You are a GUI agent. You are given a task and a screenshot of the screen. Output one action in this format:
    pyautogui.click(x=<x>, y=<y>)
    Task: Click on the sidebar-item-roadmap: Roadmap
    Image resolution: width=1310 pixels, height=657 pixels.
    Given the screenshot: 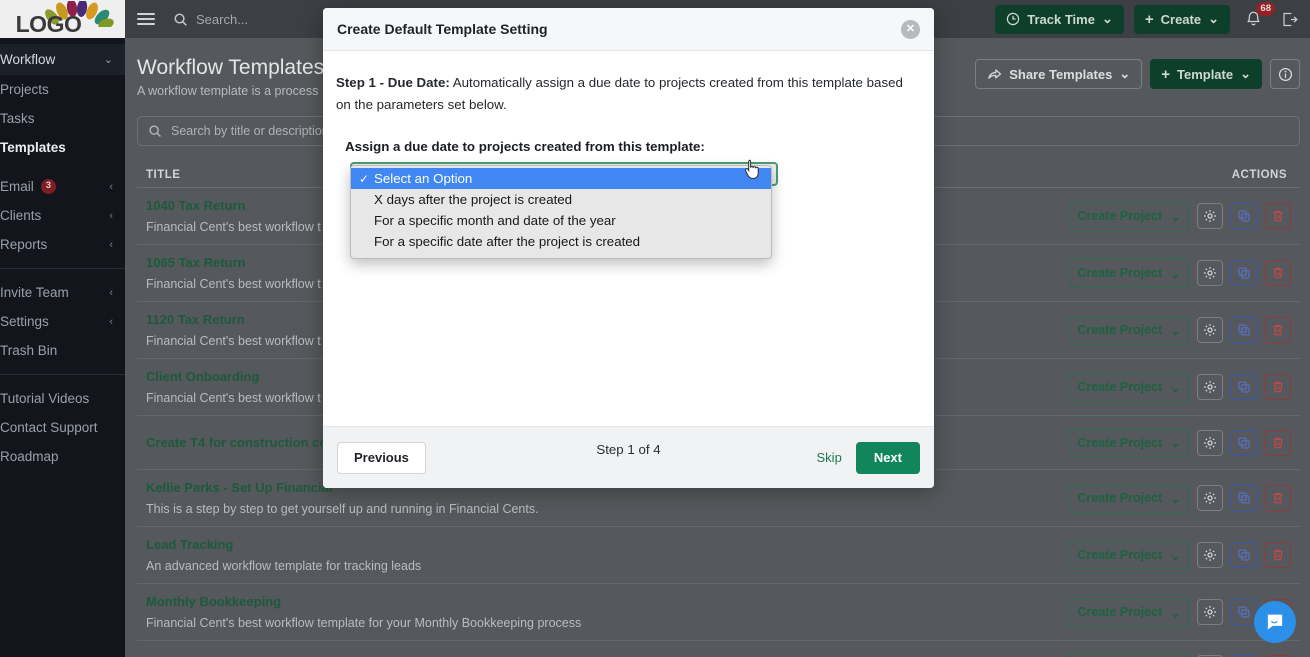 What is the action you would take?
    pyautogui.click(x=62, y=456)
    